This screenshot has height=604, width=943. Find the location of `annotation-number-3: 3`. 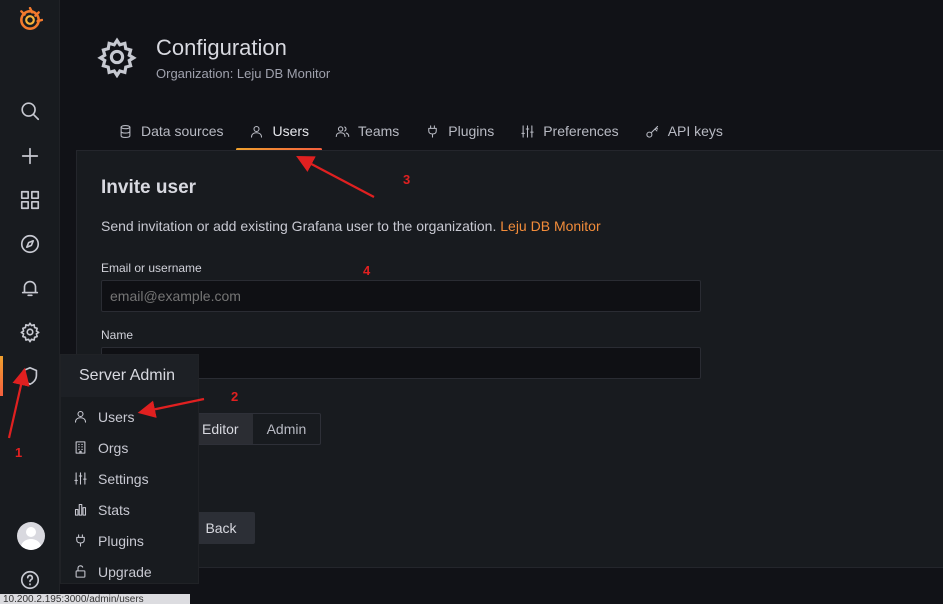

annotation-number-3: 3 is located at coordinates (407, 179).